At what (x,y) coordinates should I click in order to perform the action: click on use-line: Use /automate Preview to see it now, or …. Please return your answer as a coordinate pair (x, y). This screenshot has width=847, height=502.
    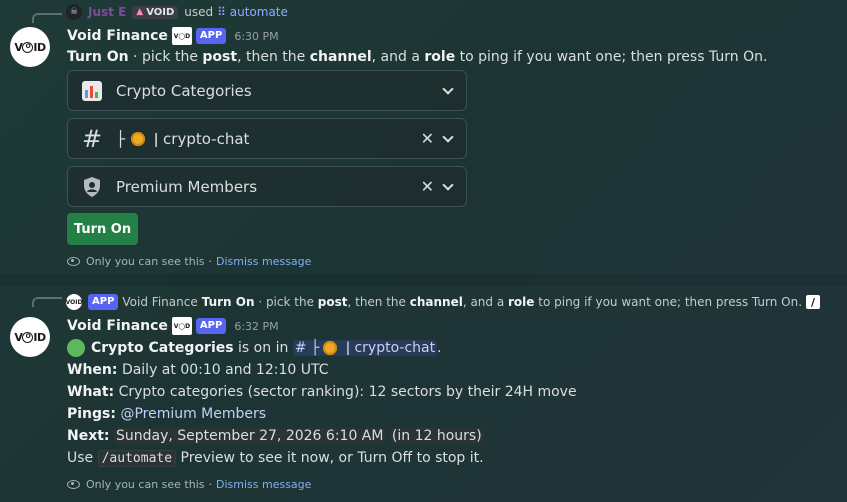
    Looking at the image, I should click on (275, 458).